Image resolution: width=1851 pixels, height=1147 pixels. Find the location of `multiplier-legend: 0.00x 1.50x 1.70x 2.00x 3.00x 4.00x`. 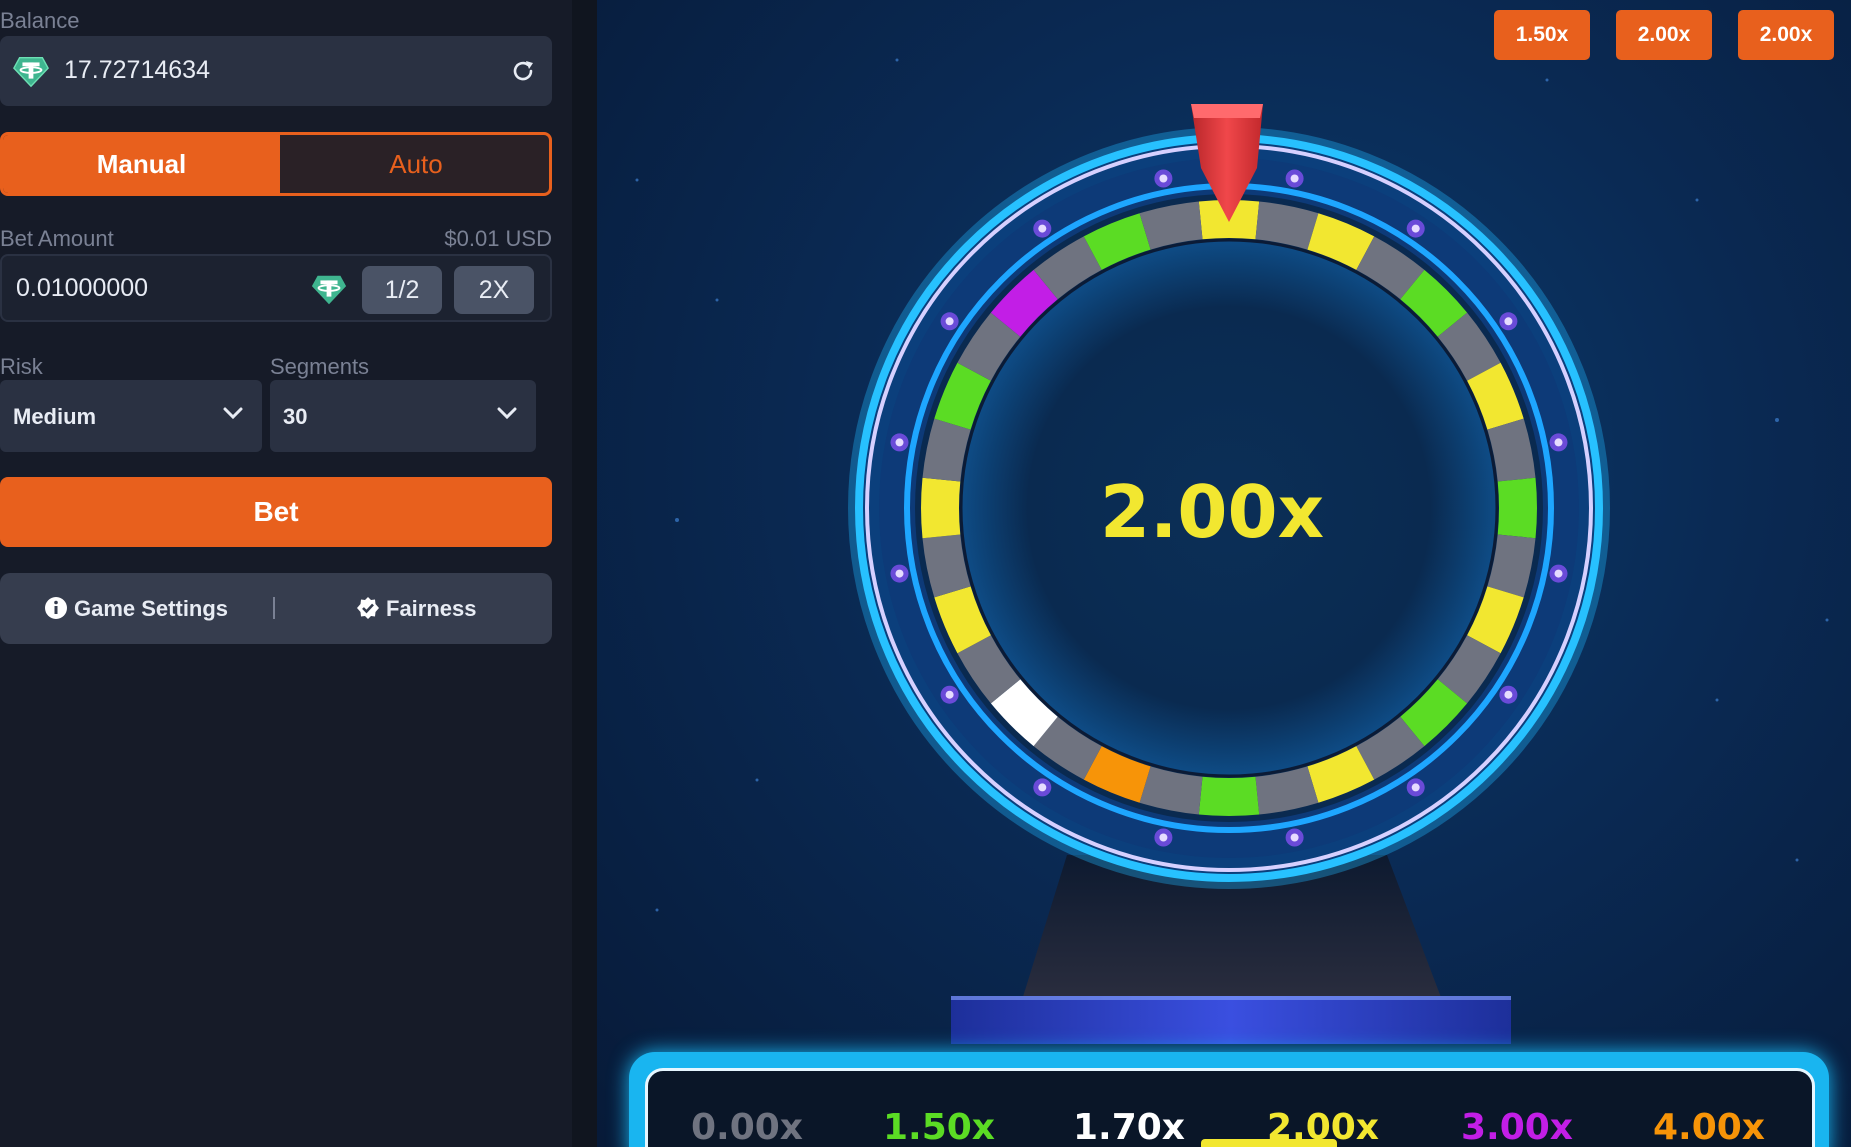

multiplier-legend: 0.00x 1.50x 1.70x 2.00x 3.00x 4.00x is located at coordinates (1229, 1099).